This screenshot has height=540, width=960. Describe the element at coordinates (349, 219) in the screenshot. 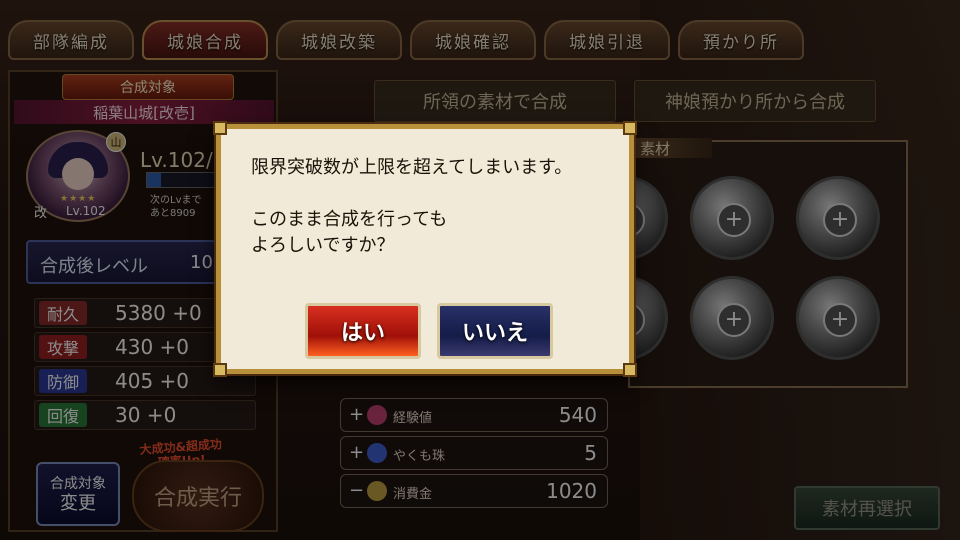

I see `dialog-line2: このまま合成を行っても` at that location.